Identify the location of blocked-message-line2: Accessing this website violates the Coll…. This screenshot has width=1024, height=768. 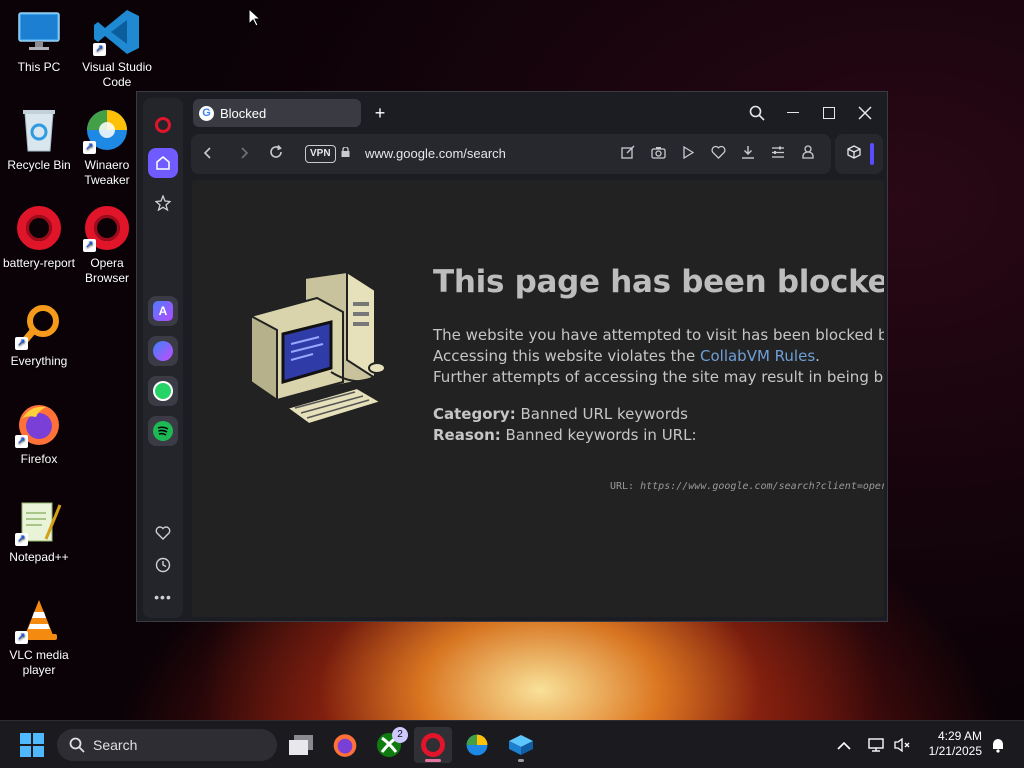
(626, 356).